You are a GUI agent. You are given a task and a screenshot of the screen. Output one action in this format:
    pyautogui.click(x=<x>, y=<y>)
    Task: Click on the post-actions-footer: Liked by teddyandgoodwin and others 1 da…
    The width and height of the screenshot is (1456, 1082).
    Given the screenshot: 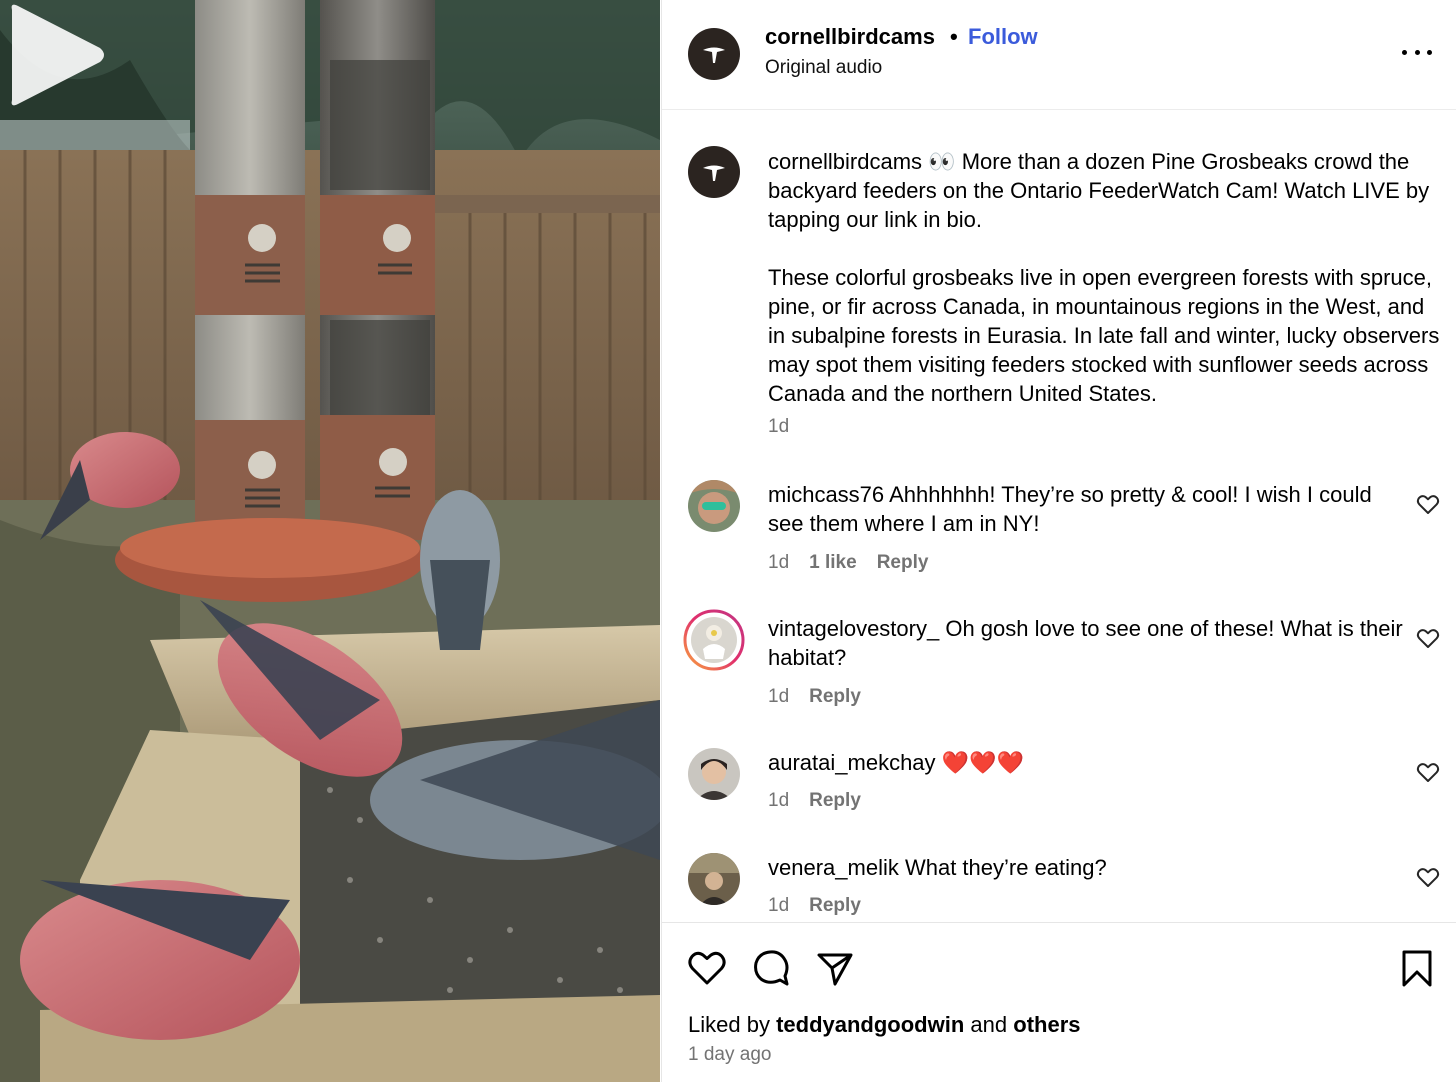 What is the action you would take?
    pyautogui.click(x=1059, y=1002)
    